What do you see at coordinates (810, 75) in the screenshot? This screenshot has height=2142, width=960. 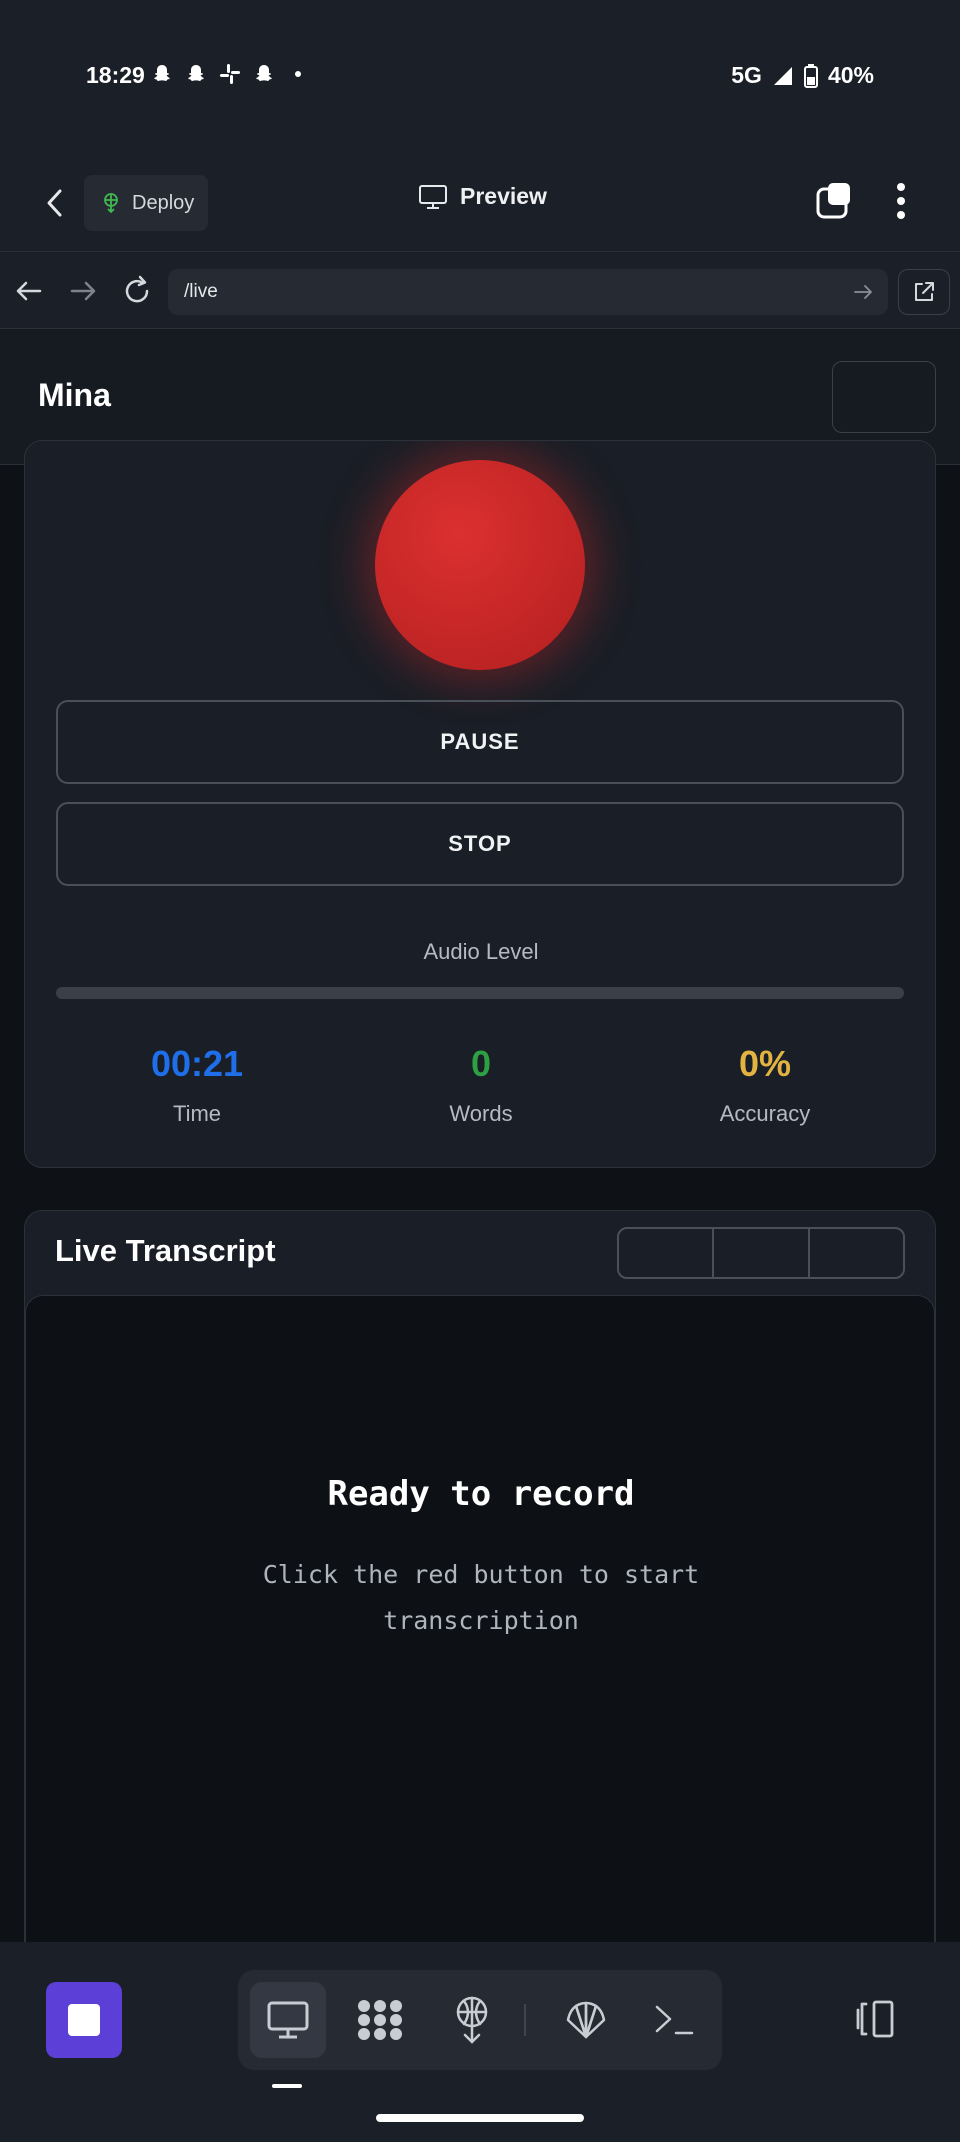 I see `battery-icon` at bounding box center [810, 75].